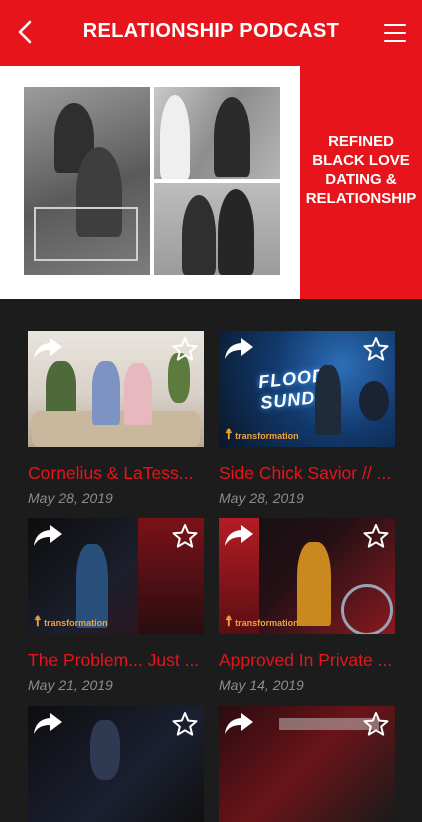 This screenshot has height=822, width=422. I want to click on back-button, so click(25, 32).